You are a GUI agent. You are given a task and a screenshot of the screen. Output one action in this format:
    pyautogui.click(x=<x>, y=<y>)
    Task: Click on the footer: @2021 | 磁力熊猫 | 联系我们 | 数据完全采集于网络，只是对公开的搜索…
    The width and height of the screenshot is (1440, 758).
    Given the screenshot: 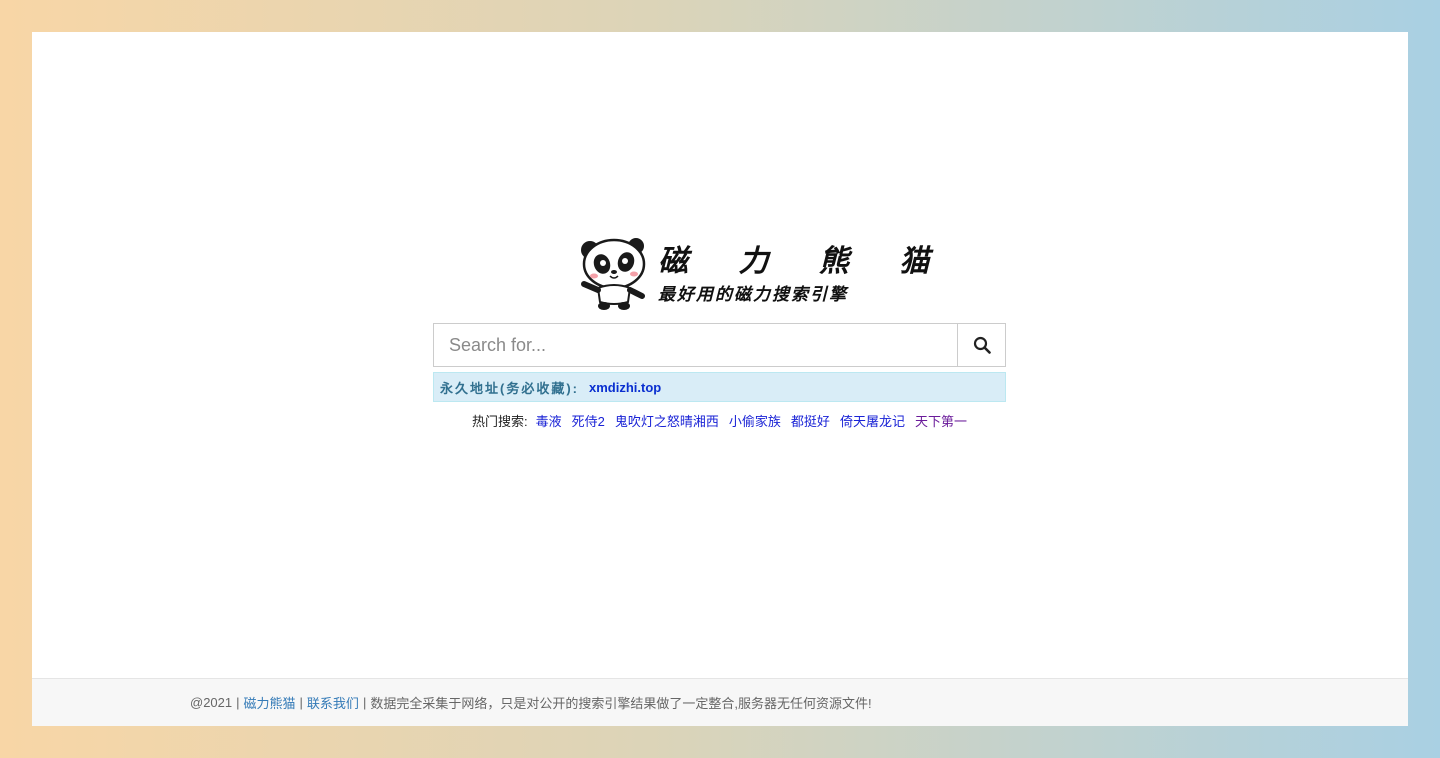 What is the action you would take?
    pyautogui.click(x=720, y=702)
    